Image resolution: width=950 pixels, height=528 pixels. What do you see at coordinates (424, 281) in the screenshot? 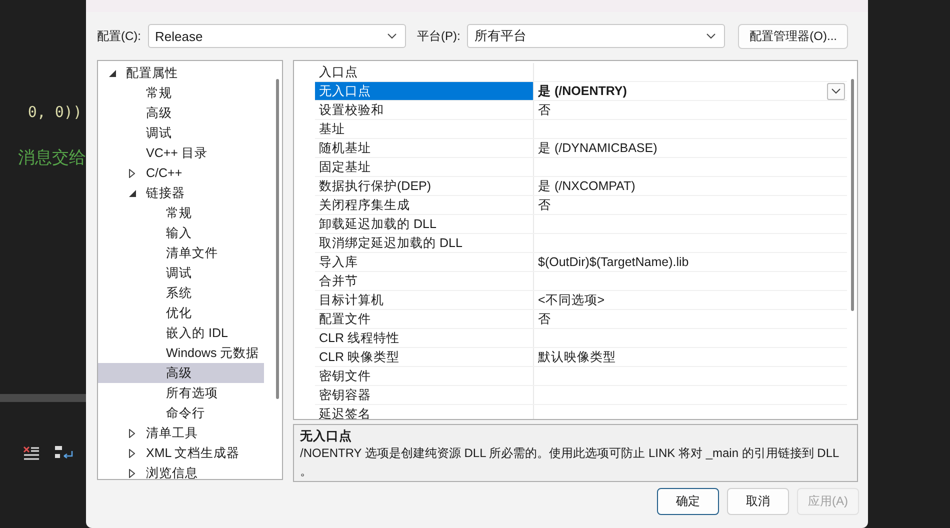
I see `property-name: 合并节` at bounding box center [424, 281].